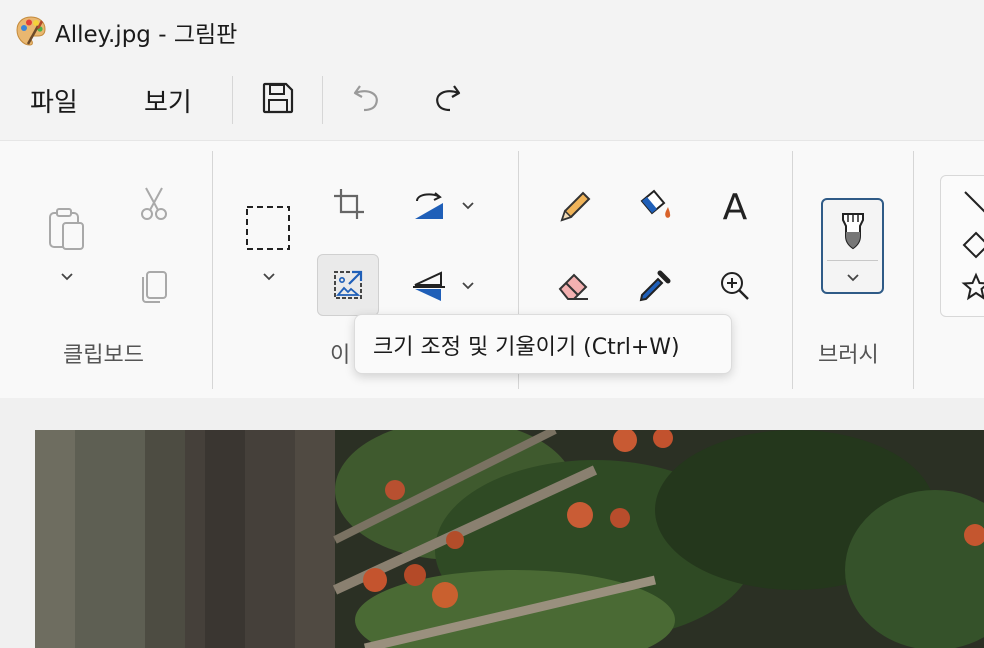 This screenshot has width=984, height=648. Describe the element at coordinates (54, 100) in the screenshot. I see `menu-file: 파일` at that location.